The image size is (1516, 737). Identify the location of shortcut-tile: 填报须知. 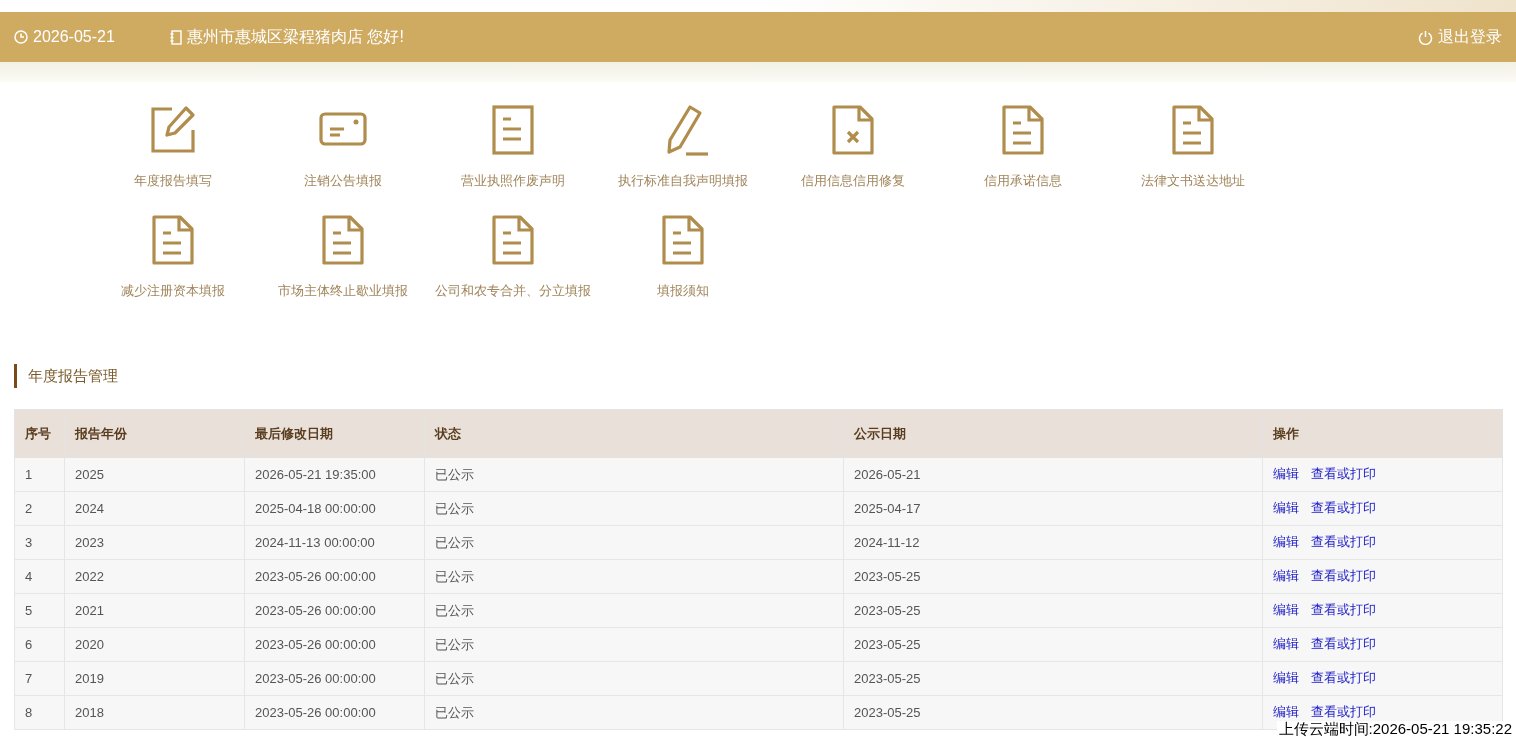
(683, 269).